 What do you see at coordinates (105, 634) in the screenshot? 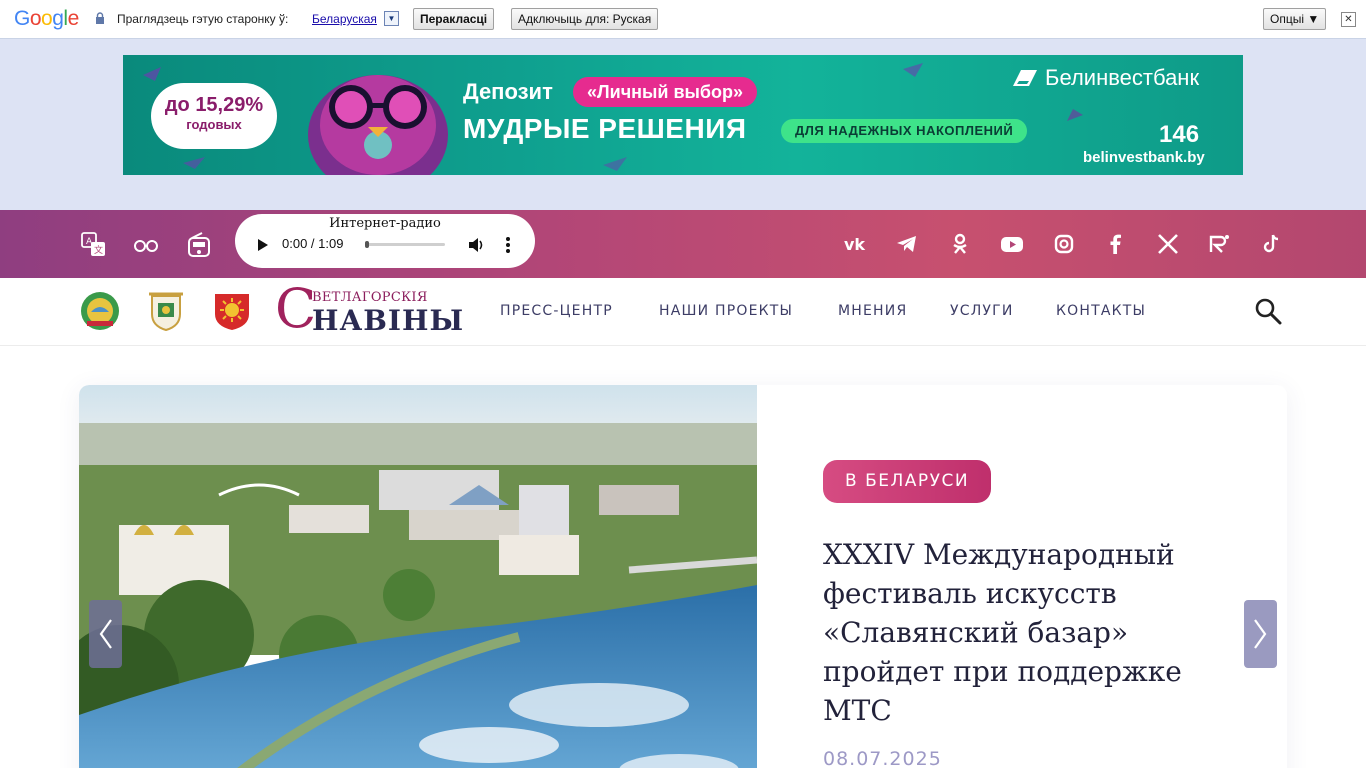
I see `slider-prev-button` at bounding box center [105, 634].